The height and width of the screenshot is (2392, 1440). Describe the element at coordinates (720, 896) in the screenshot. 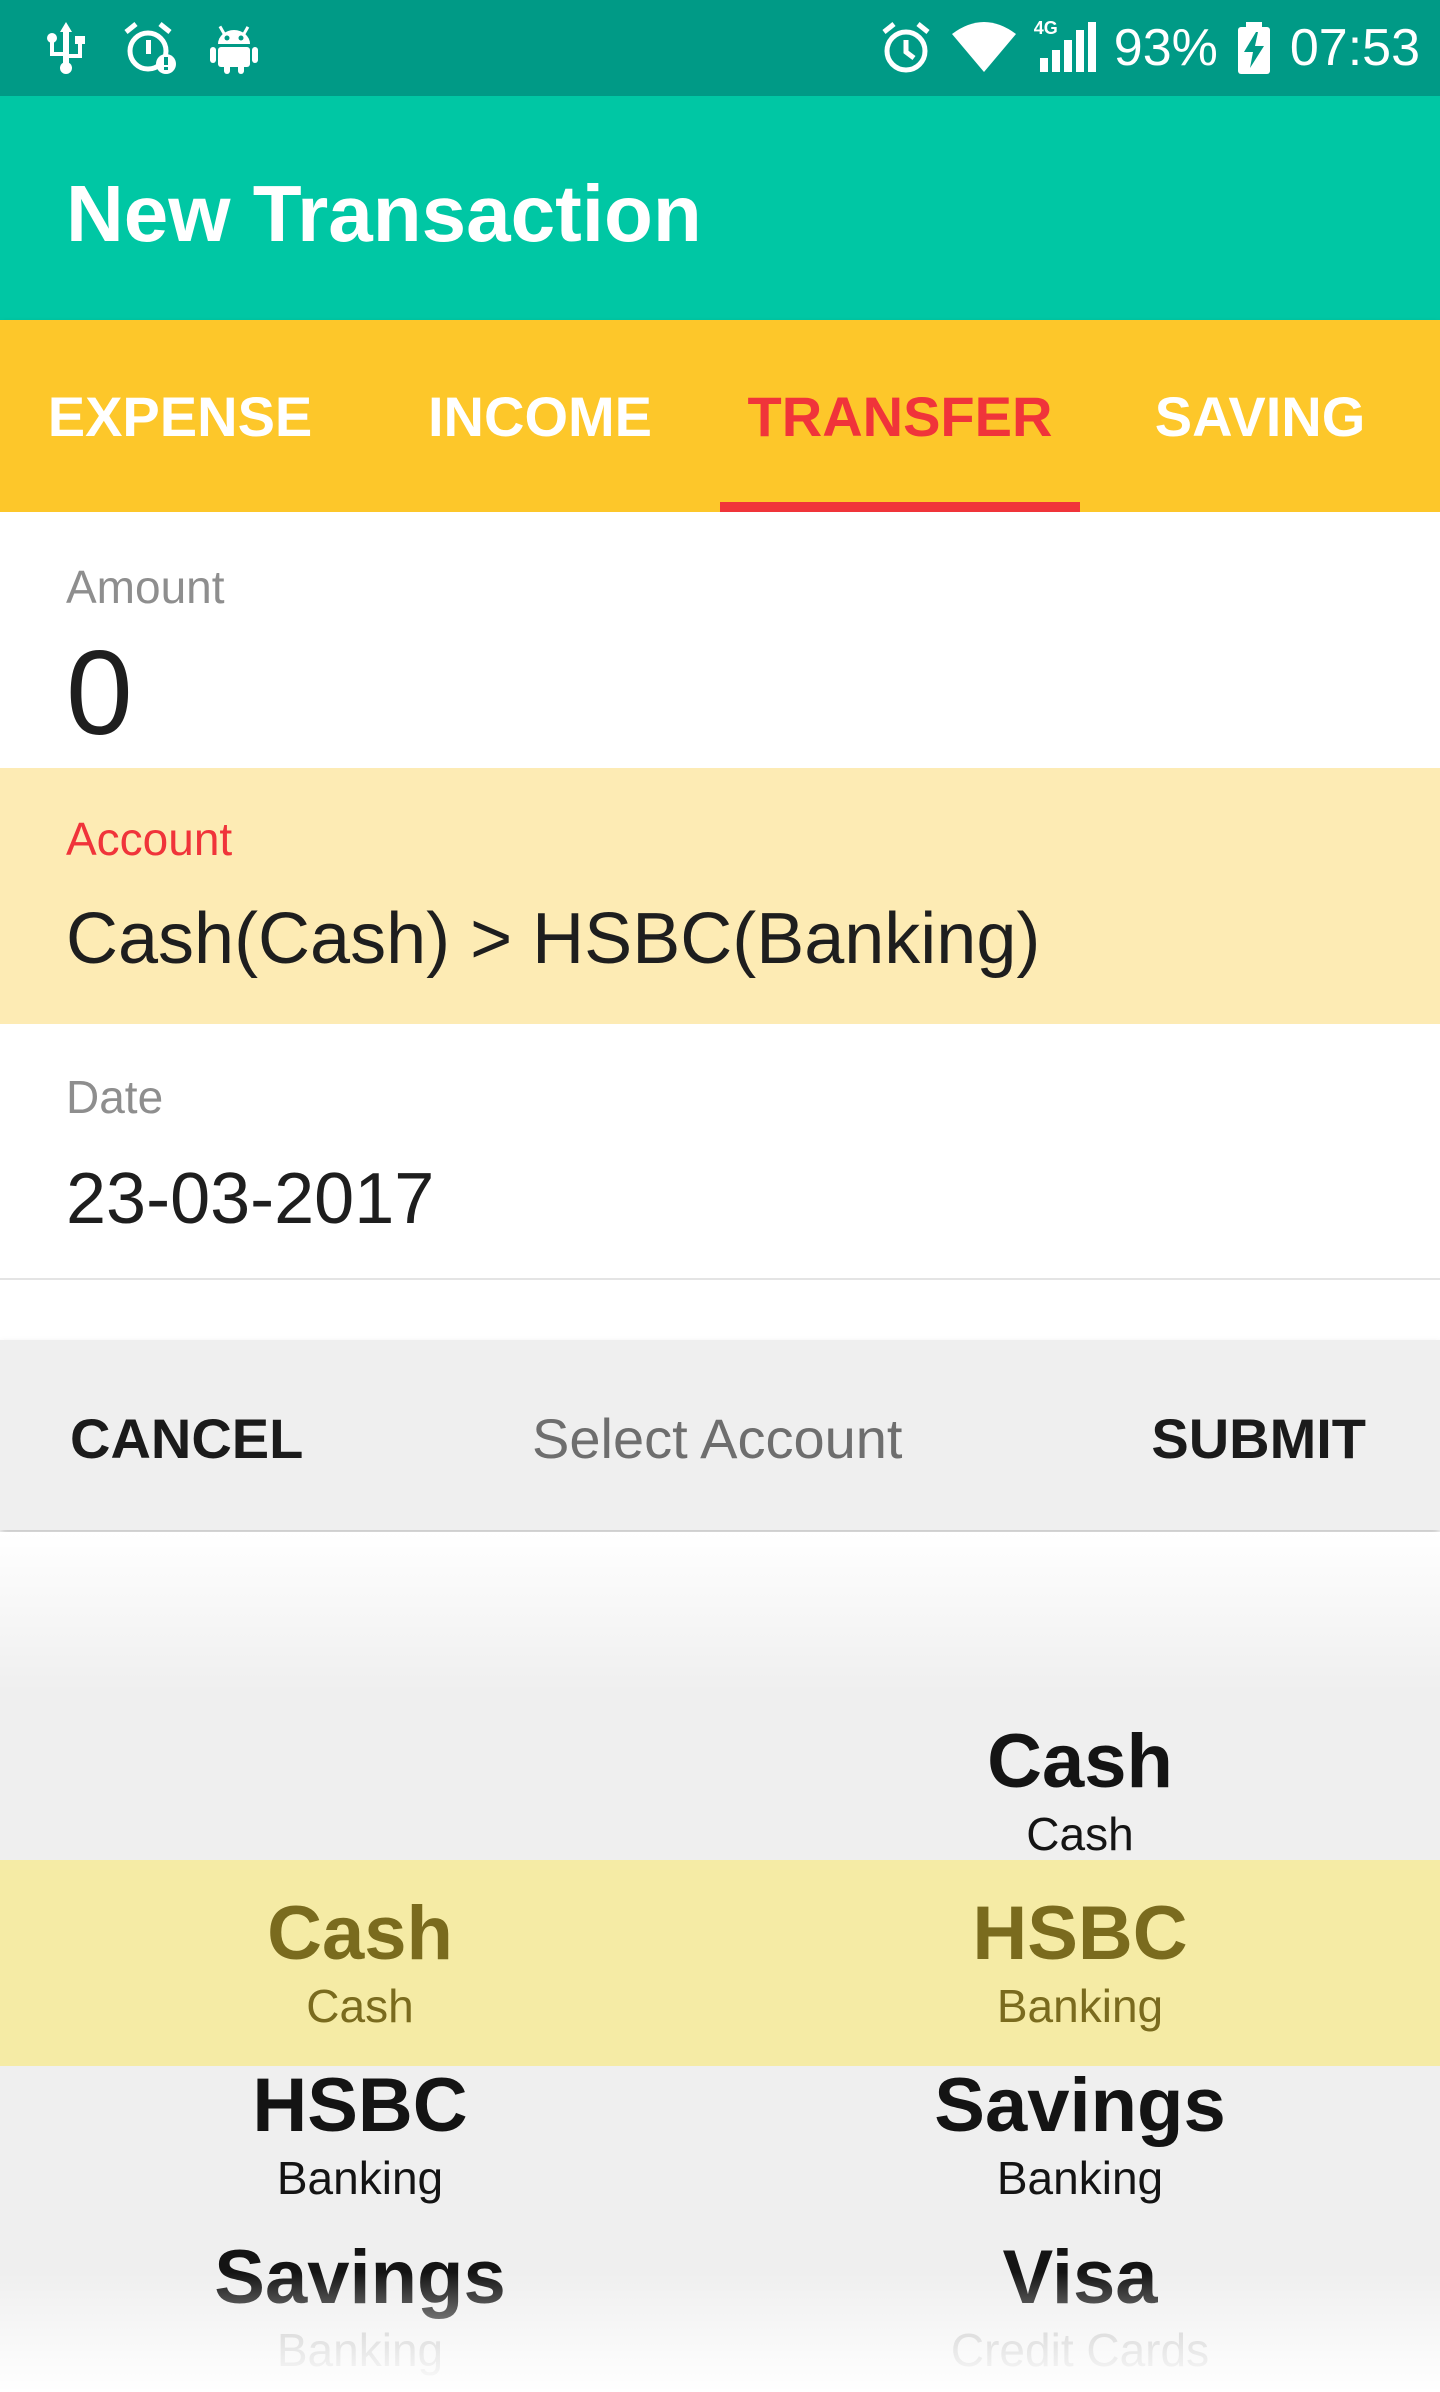

I see `account-field: Account Cash(Cash) > HSBC(Banking)` at that location.